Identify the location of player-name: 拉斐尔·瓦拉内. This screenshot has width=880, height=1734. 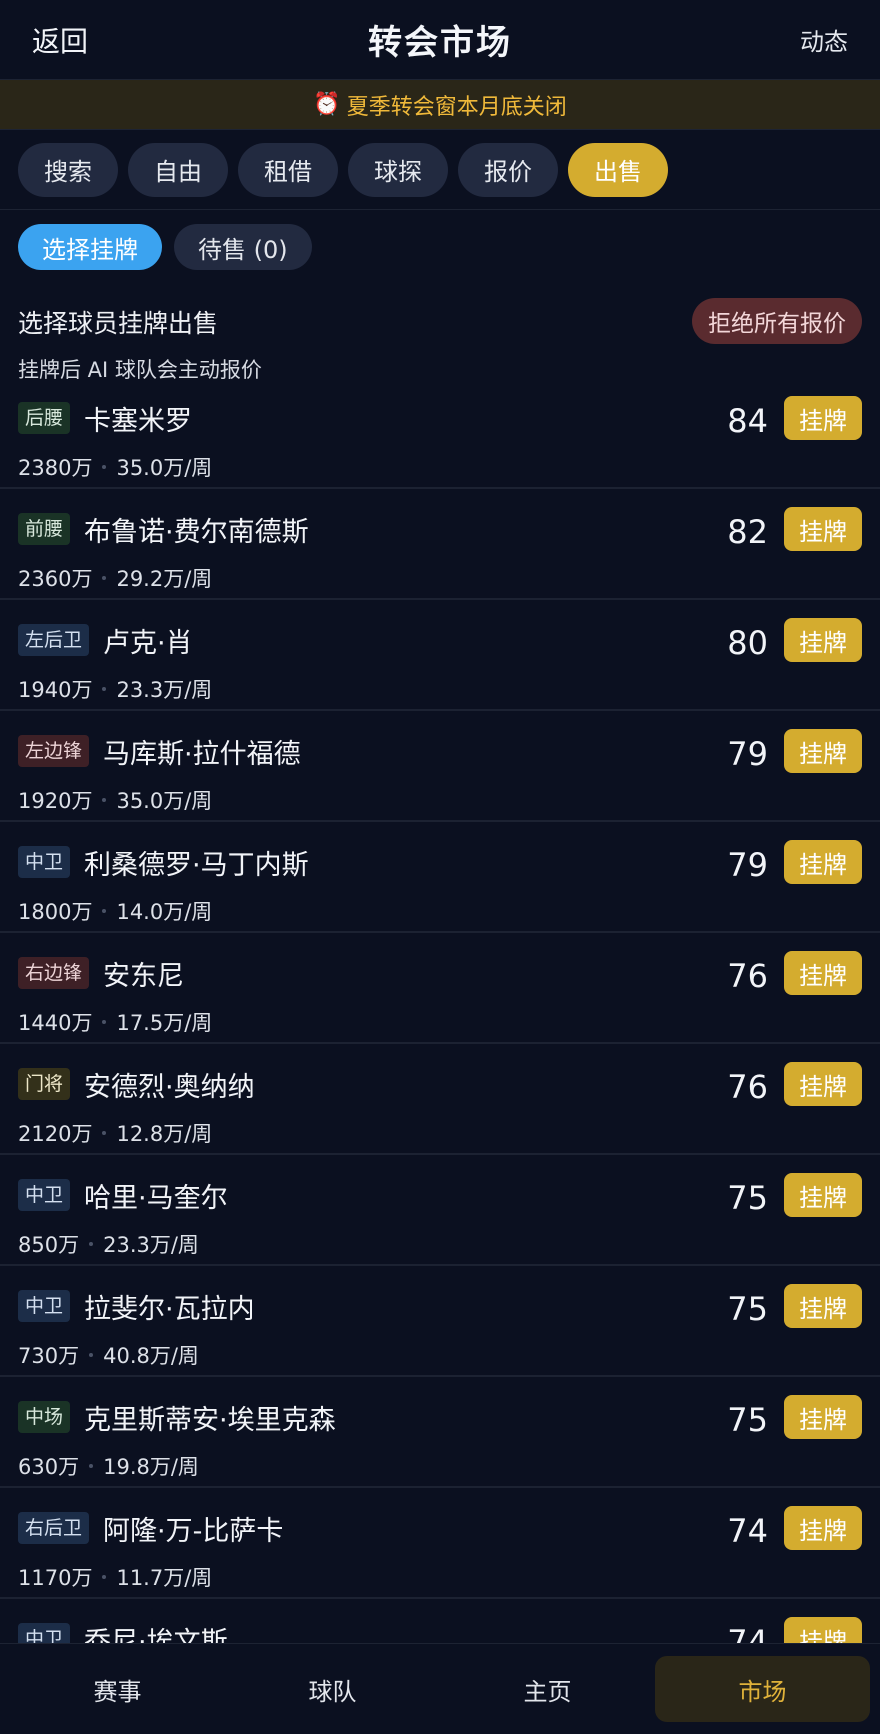
(169, 1309).